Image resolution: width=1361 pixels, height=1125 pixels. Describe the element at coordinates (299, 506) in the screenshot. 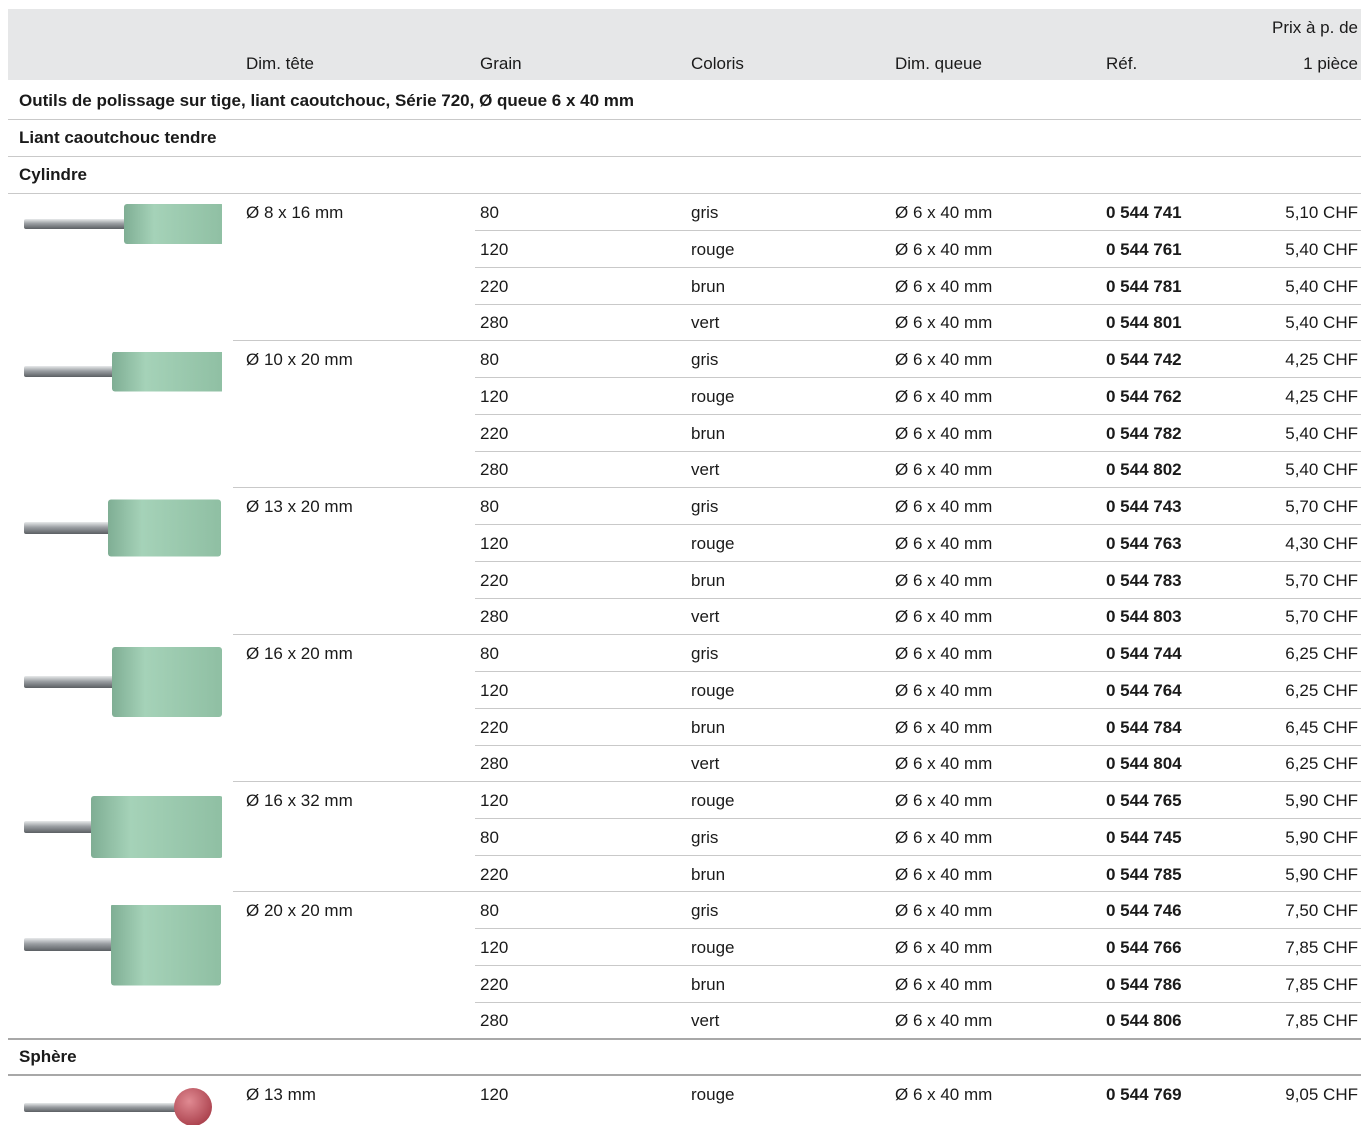

I see `dim-tete-cell: Ø 13 x 20 mm` at that location.